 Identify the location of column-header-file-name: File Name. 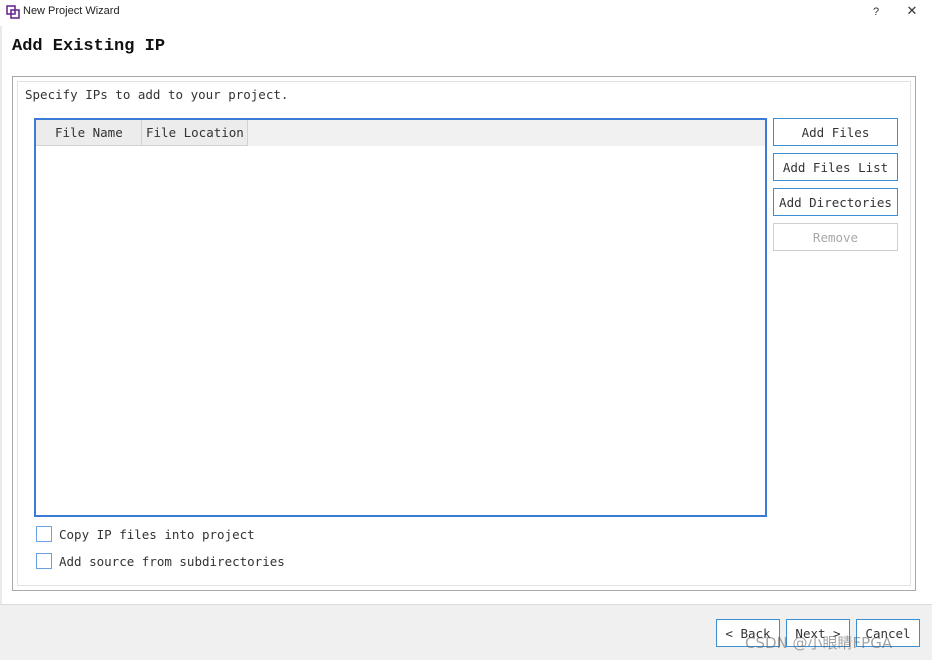
(89, 133).